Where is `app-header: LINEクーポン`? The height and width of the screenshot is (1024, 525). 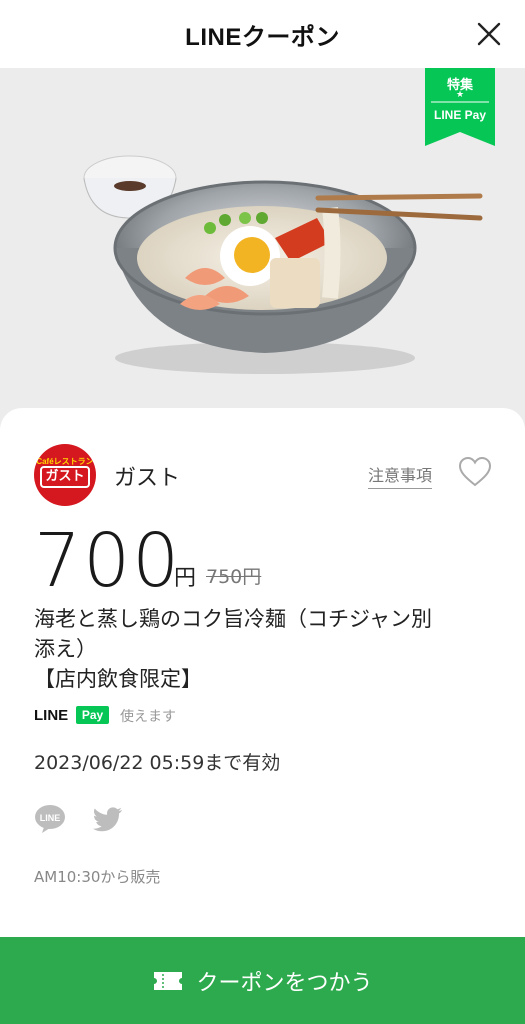 app-header: LINEクーポン is located at coordinates (262, 34).